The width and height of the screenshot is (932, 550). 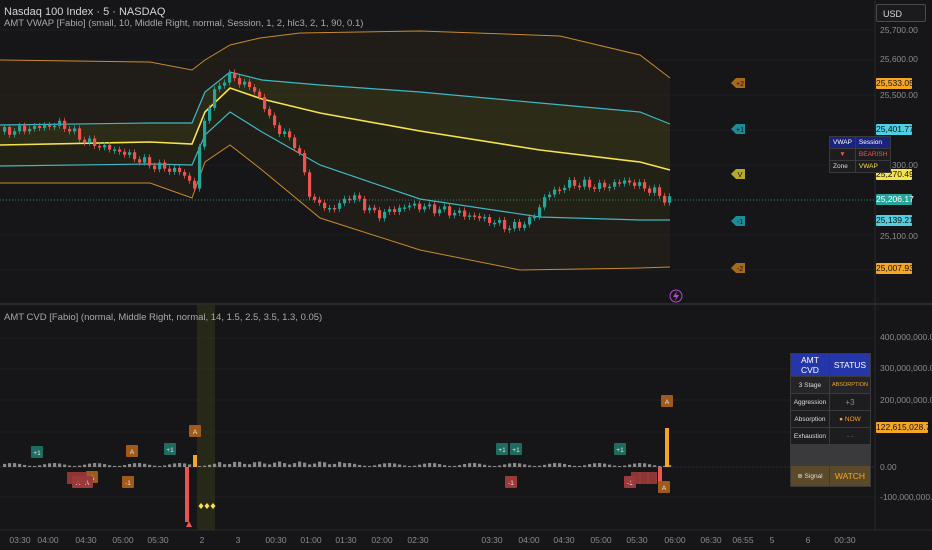 I want to click on vwap-table-cell: Zone, so click(x=842, y=166).